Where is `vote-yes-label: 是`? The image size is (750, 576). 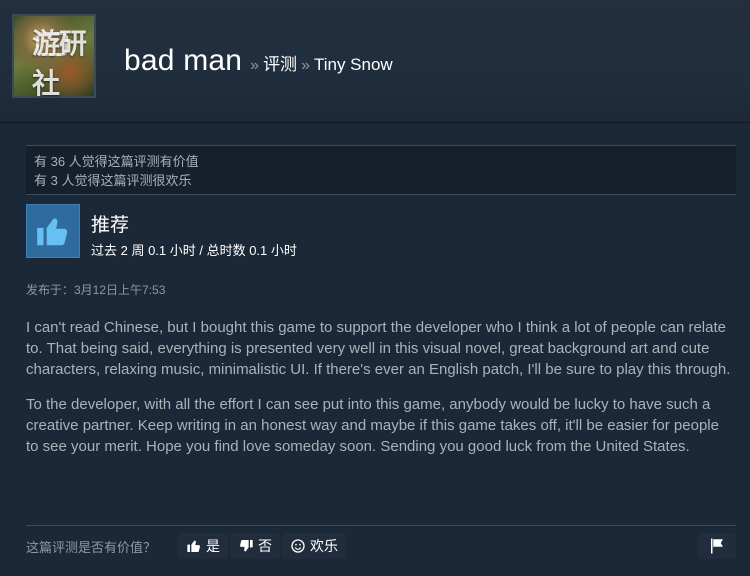 vote-yes-label: 是 is located at coordinates (213, 546).